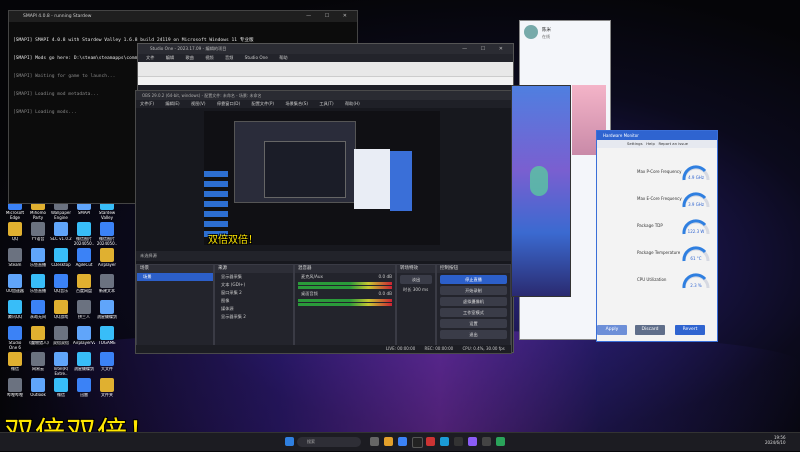  Describe the element at coordinates (38, 338) in the screenshot. I see `desktop-icon: 《魔物猎人》` at that location.